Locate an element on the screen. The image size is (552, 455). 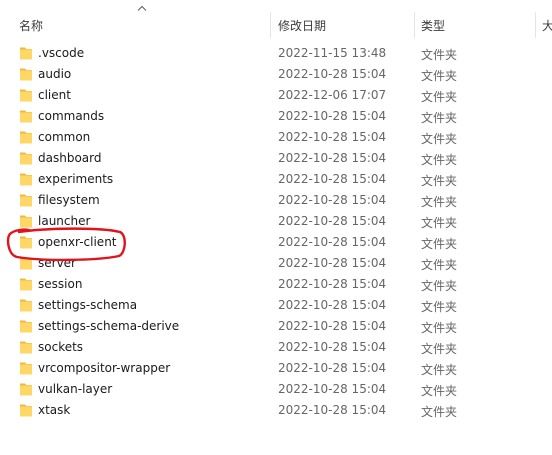
column-header-name: 名称 is located at coordinates (31, 25).